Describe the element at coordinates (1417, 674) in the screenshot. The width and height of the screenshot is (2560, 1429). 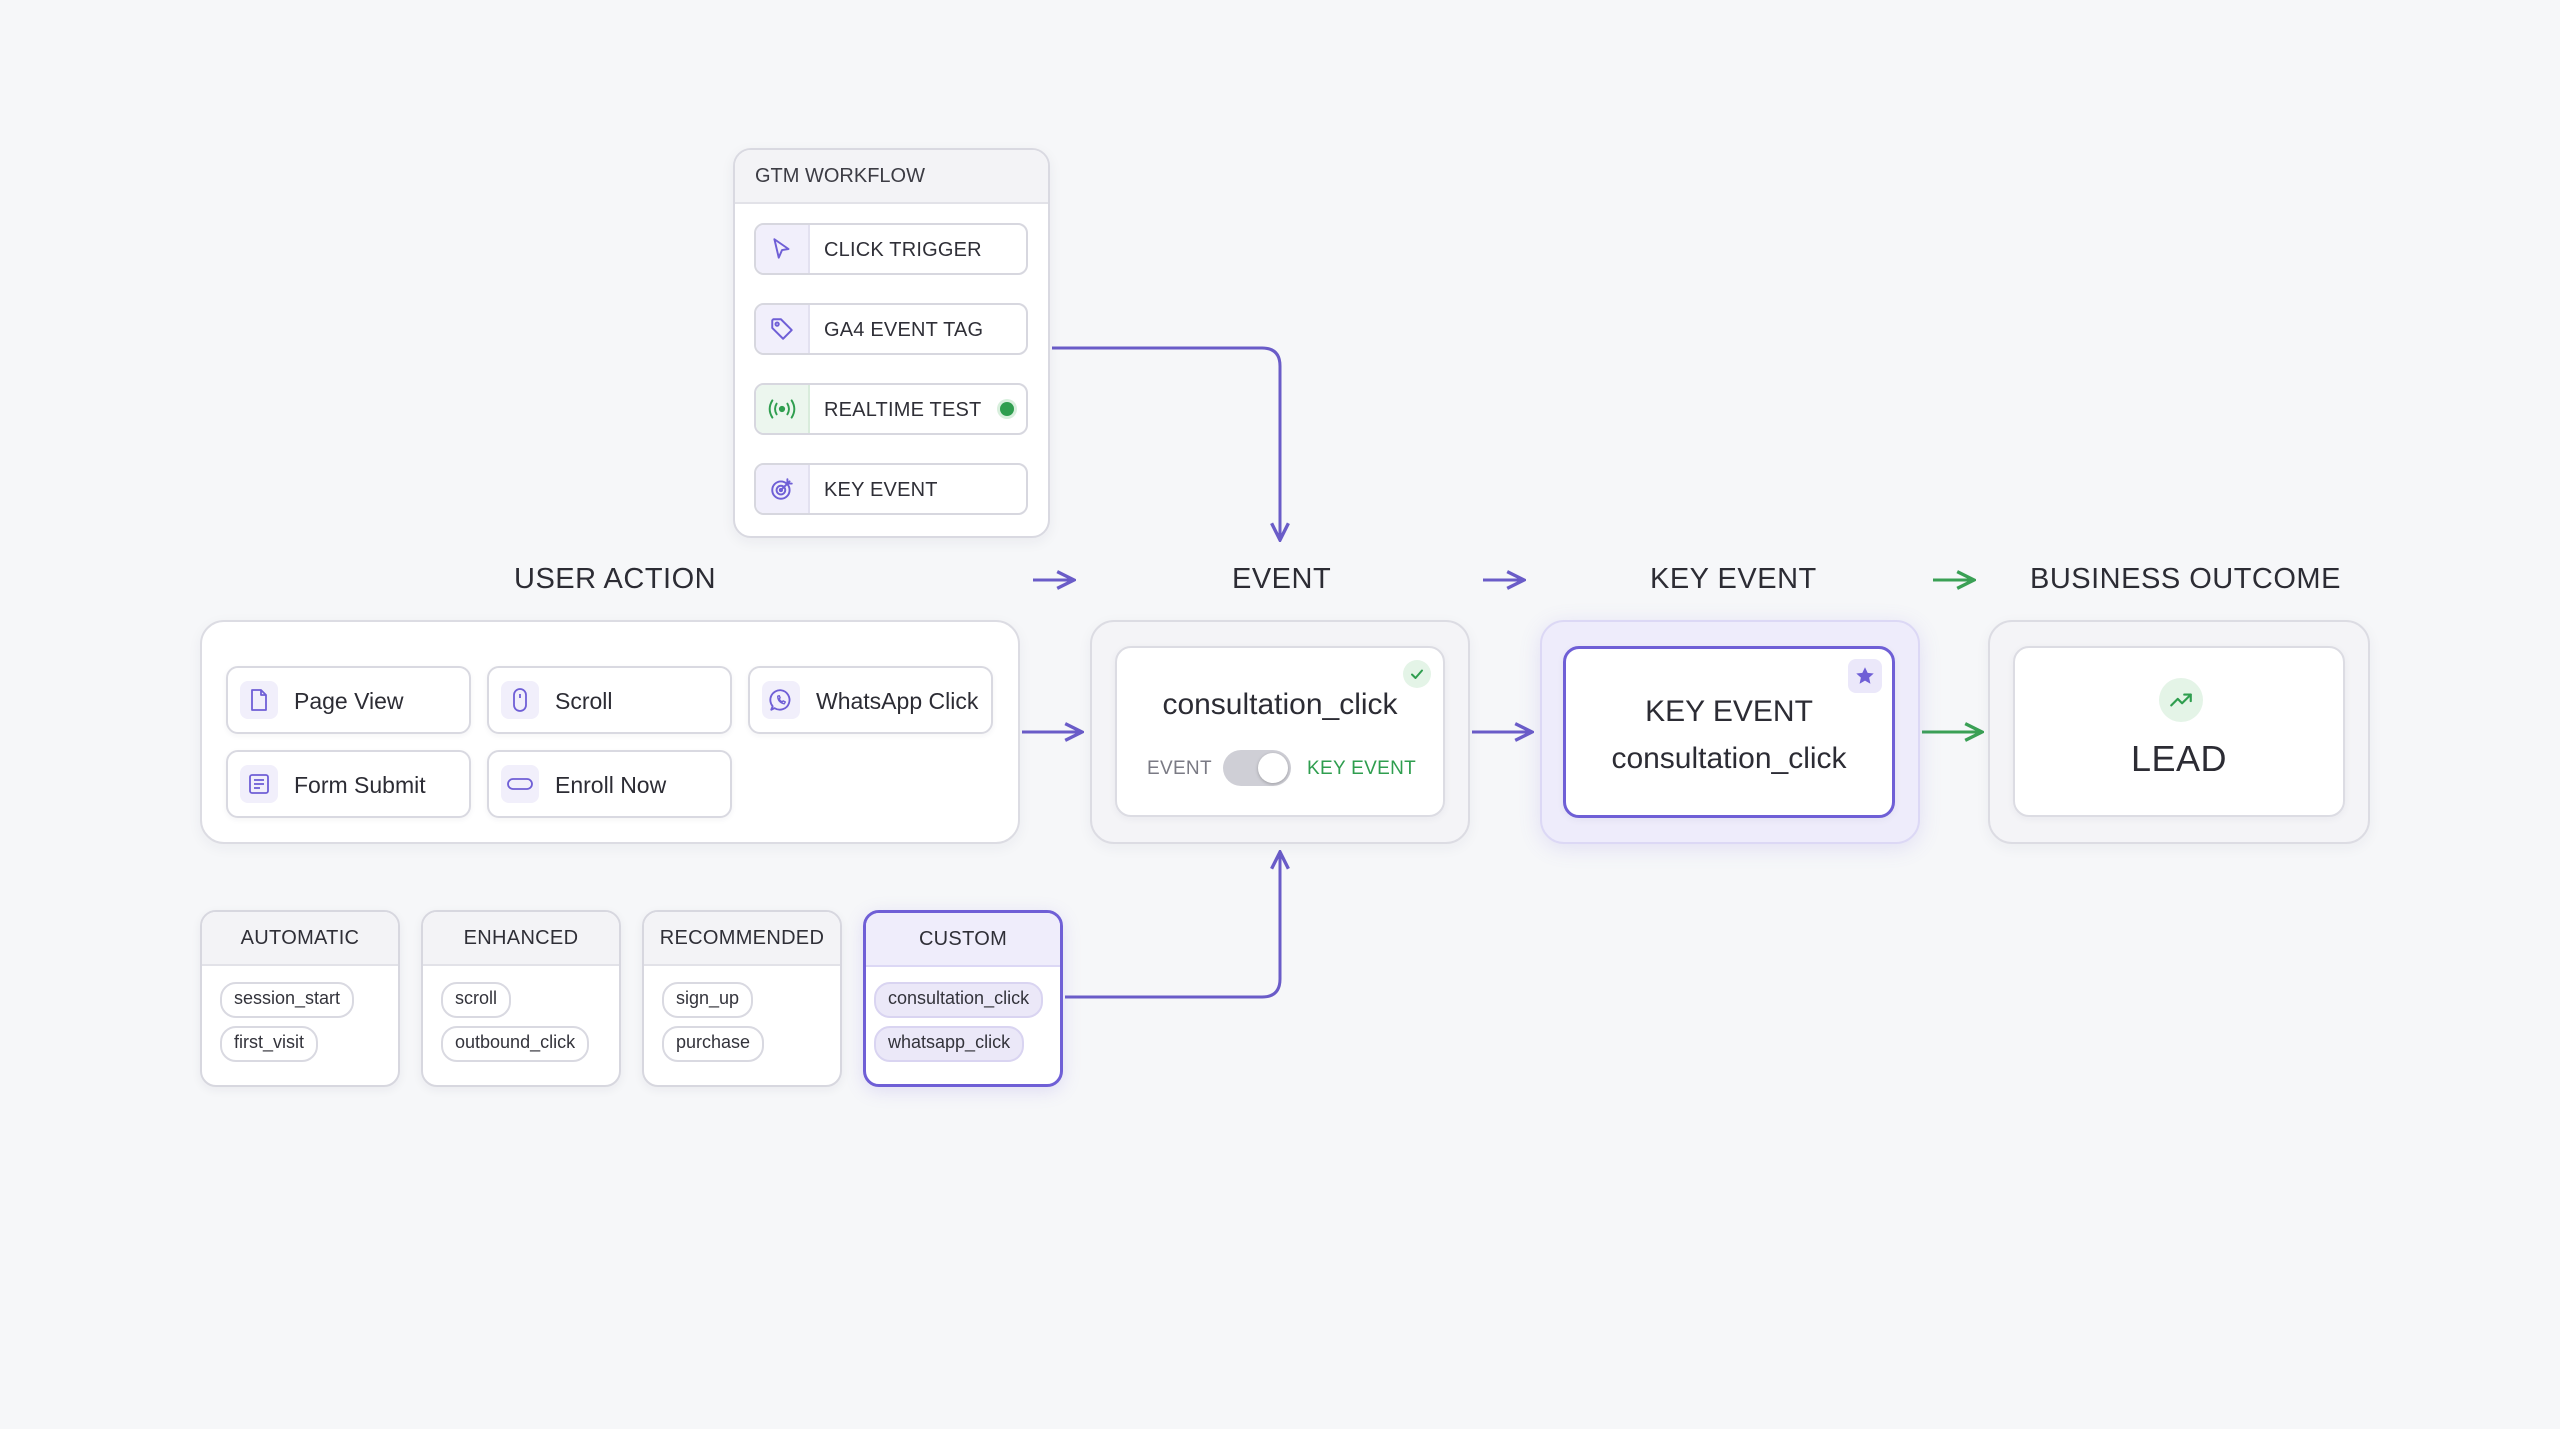
I see `check-icon` at that location.